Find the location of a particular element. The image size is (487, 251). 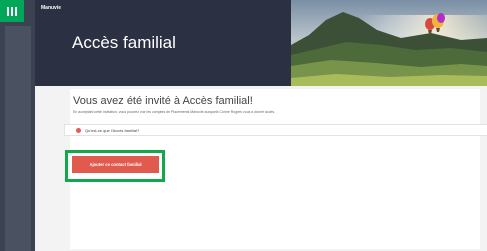

add-contact-button: Ajouter ce contact familial is located at coordinates (115, 164).